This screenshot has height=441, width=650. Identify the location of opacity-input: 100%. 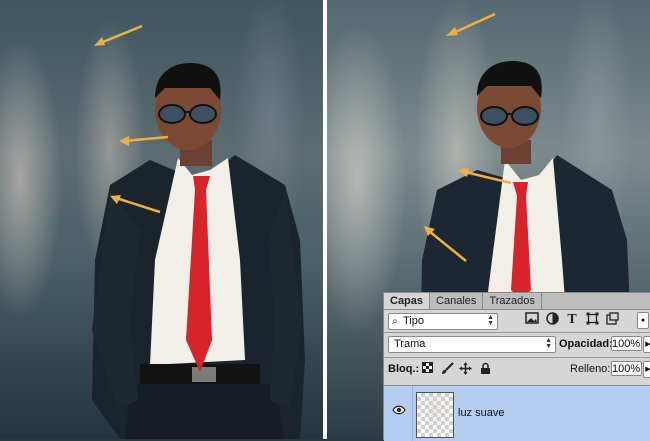
(626, 343).